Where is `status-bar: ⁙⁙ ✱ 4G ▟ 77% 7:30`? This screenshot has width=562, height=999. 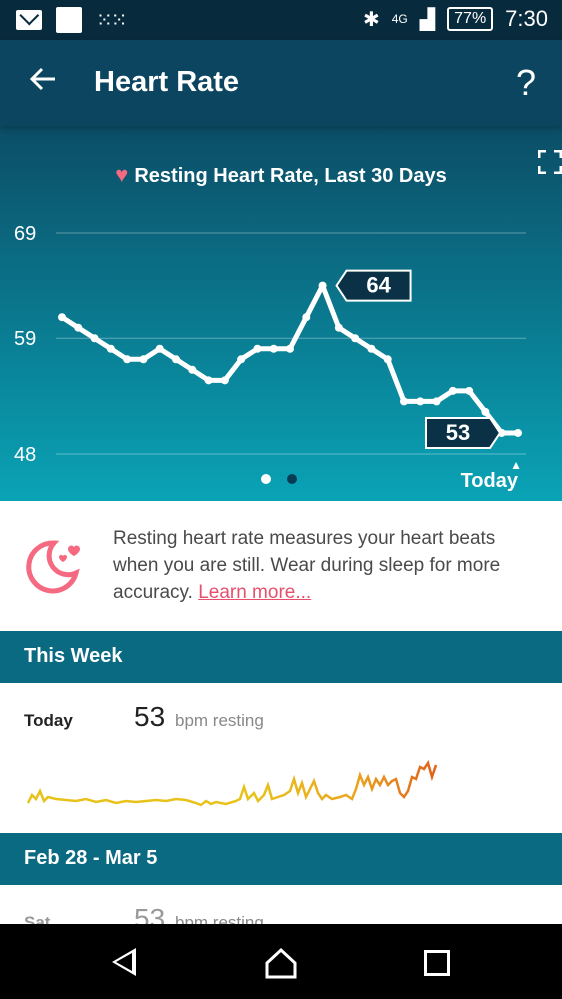
status-bar: ⁙⁙ ✱ 4G ▟ 77% 7:30 is located at coordinates (281, 20).